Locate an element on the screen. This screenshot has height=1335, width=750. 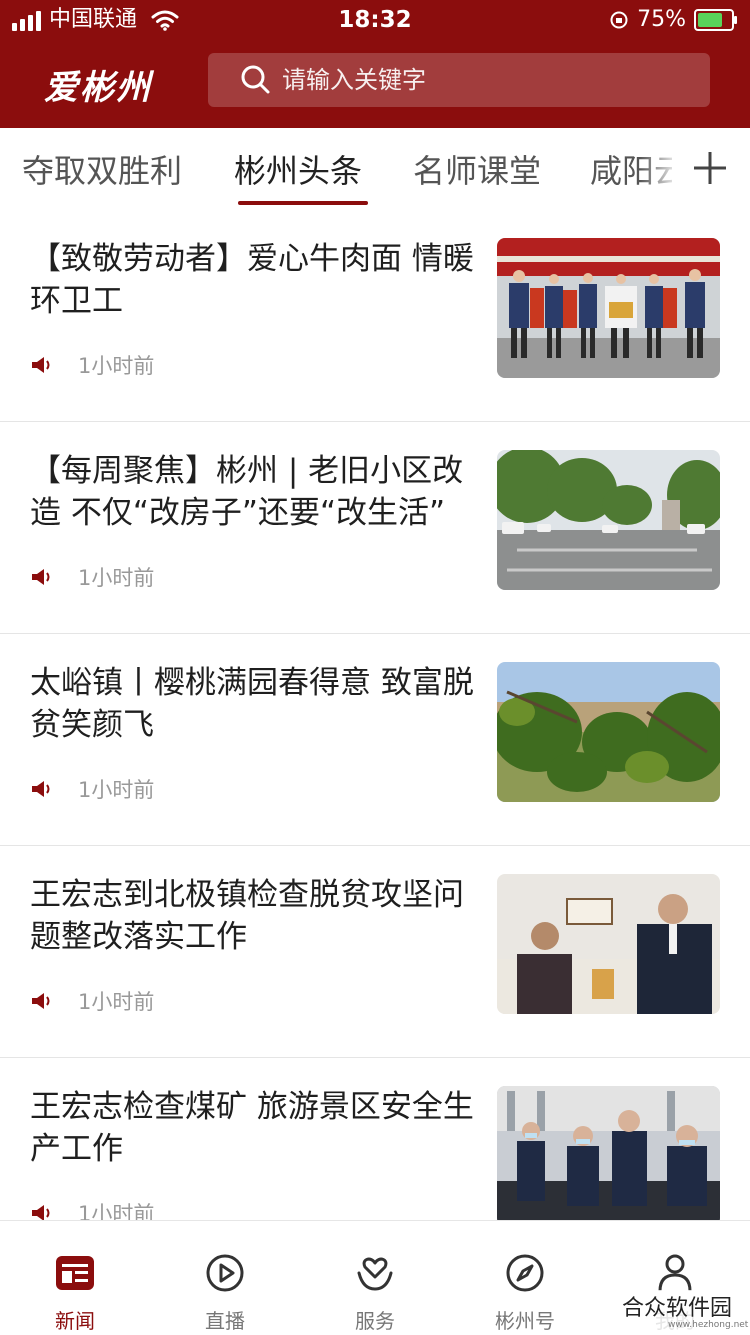
search-icon is located at coordinates (255, 79).